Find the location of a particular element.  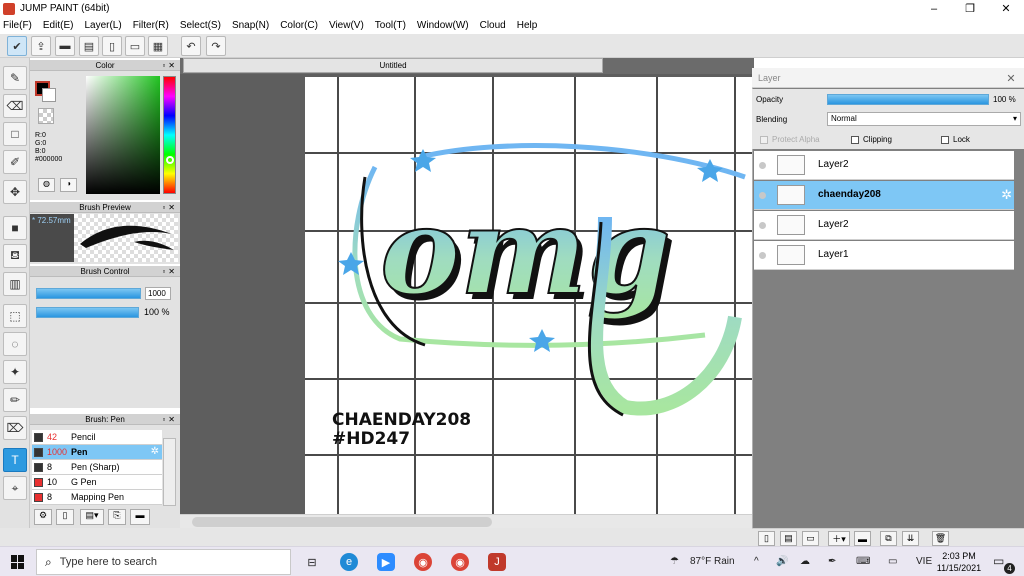

canvas-horizontal-scrollbar is located at coordinates (467, 521).